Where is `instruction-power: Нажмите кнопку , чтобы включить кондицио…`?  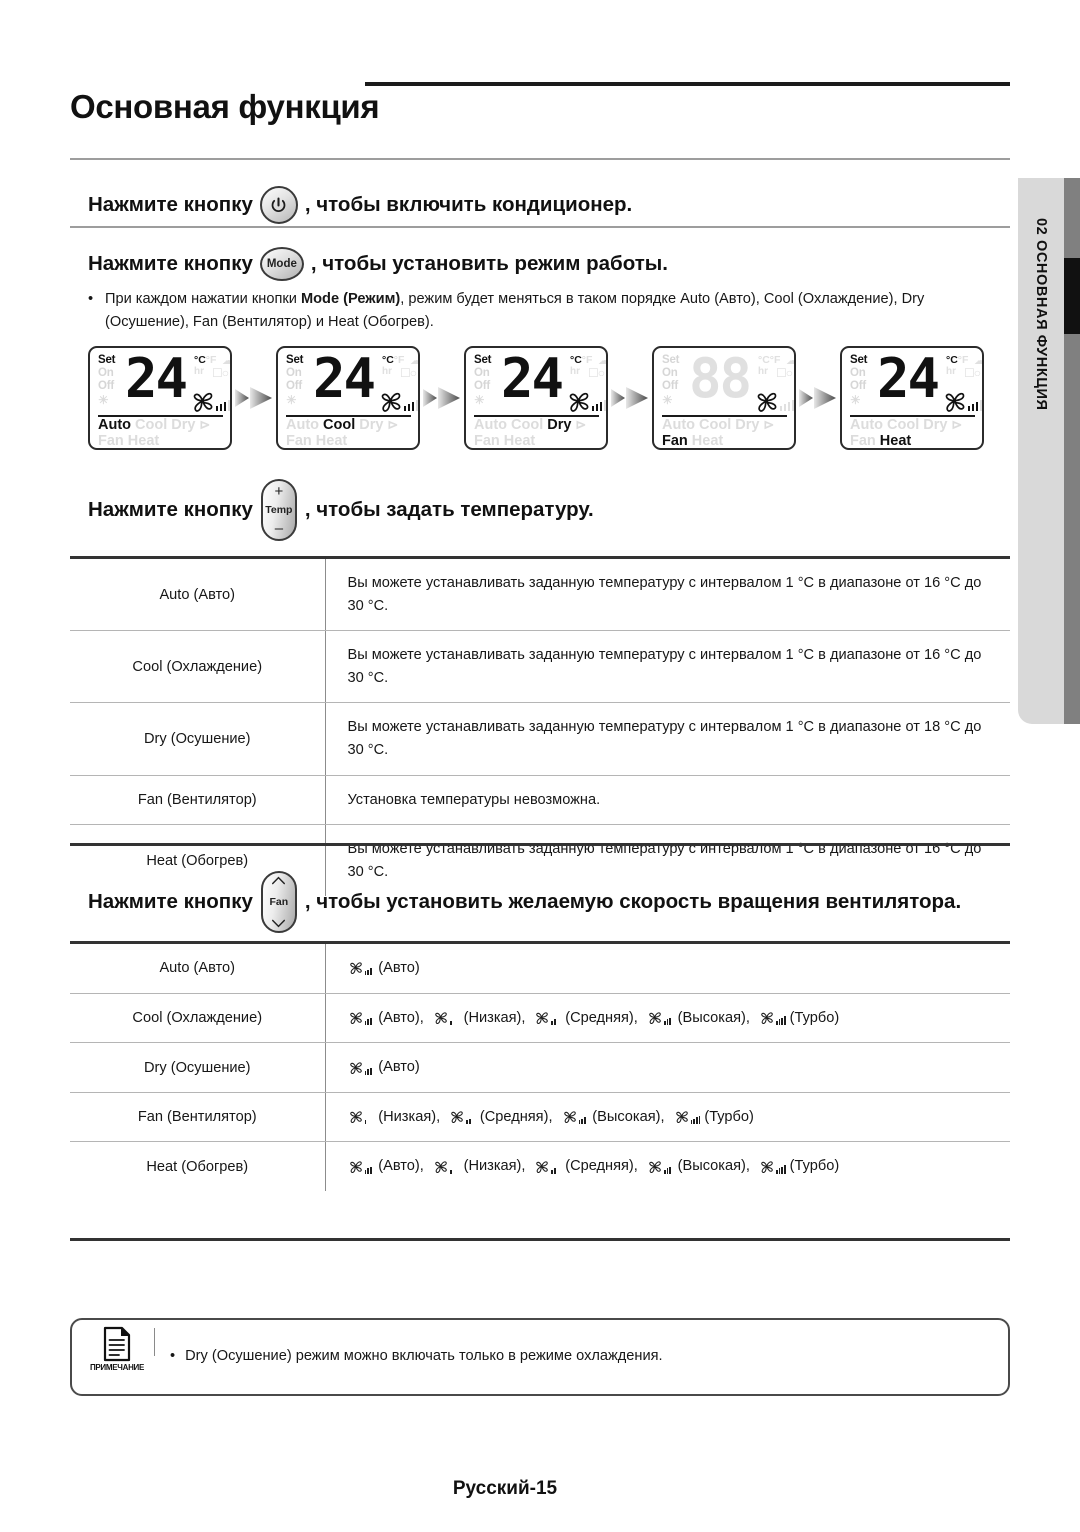
instruction-power: Нажмите кнопку , чтобы включить кондицио… is located at coordinates (360, 205).